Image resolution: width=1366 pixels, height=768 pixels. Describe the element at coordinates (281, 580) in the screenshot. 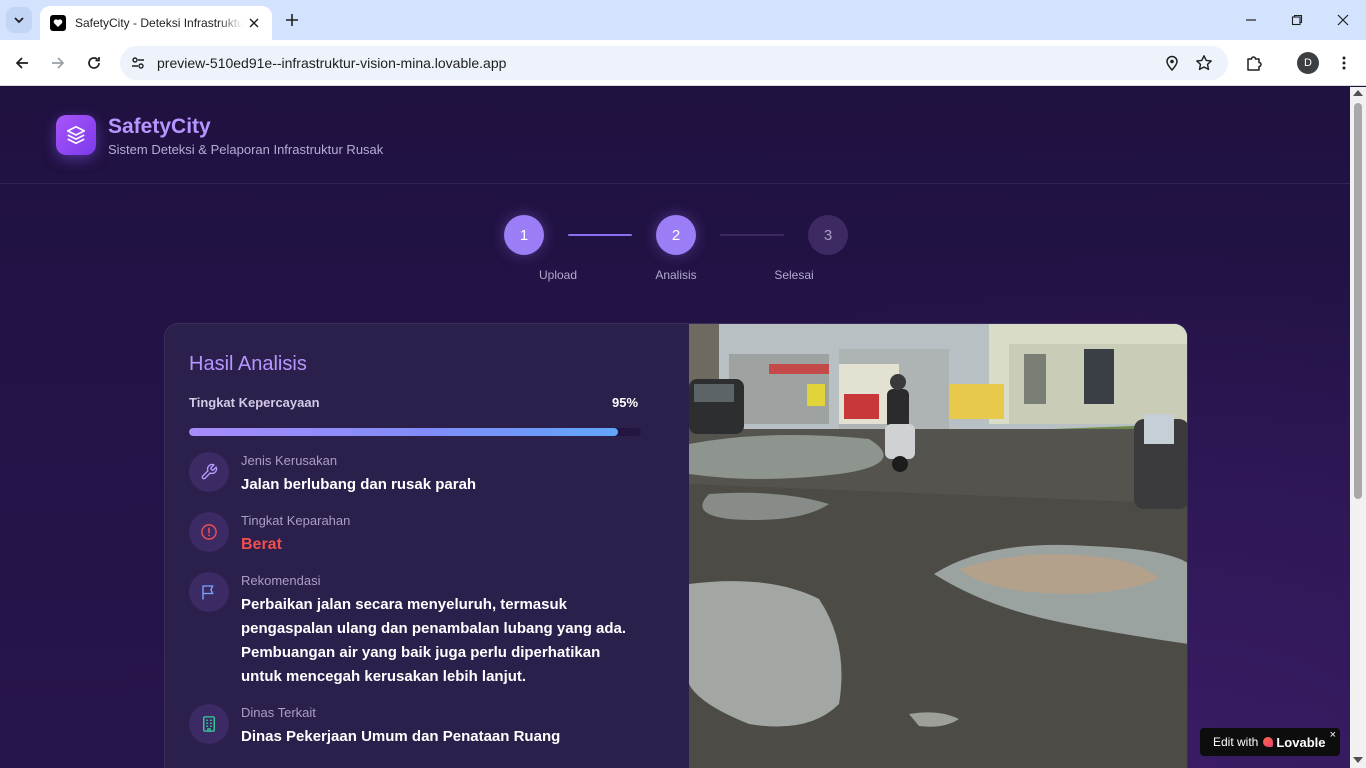

I see `recommendation-label: Rekomendasi` at that location.